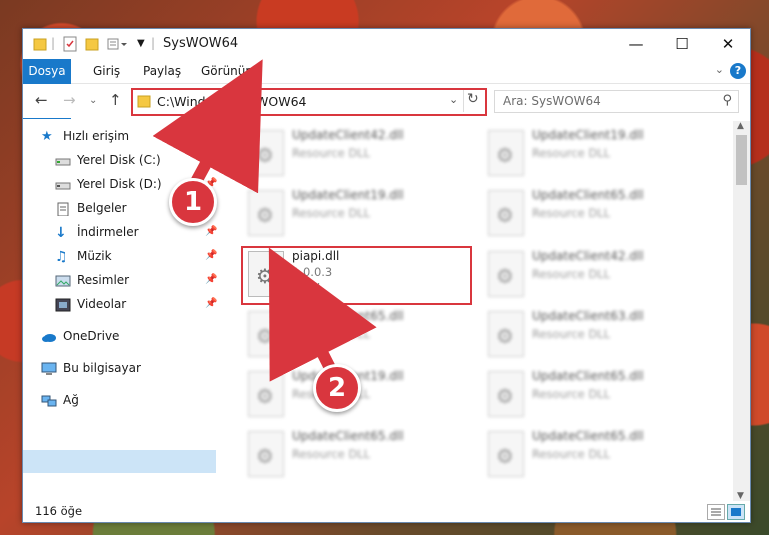 The width and height of the screenshot is (769, 535). What do you see at coordinates (322, 314) in the screenshot?
I see `arrow-to-piapi` at bounding box center [322, 314].